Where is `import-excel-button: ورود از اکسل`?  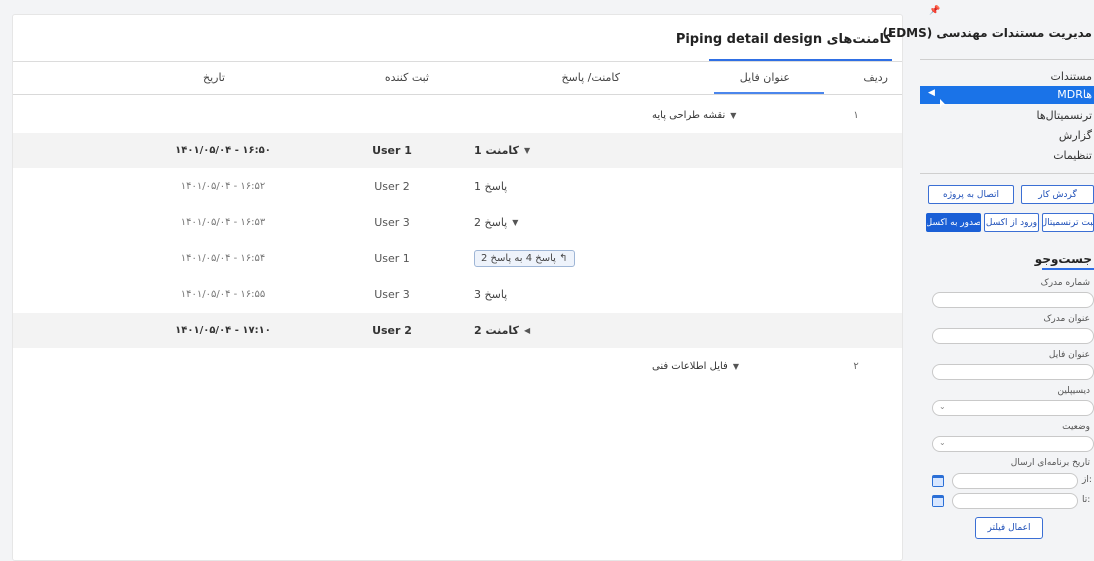 import-excel-button: ورود از اکسل is located at coordinates (1011, 222).